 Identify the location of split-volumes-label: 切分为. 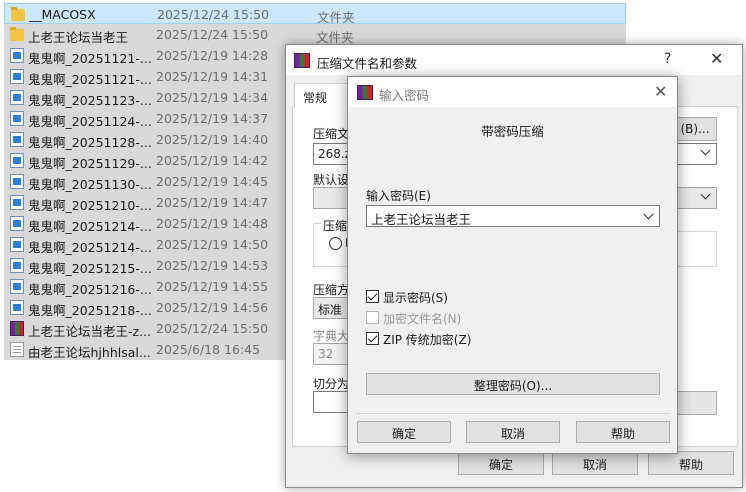
(331, 384).